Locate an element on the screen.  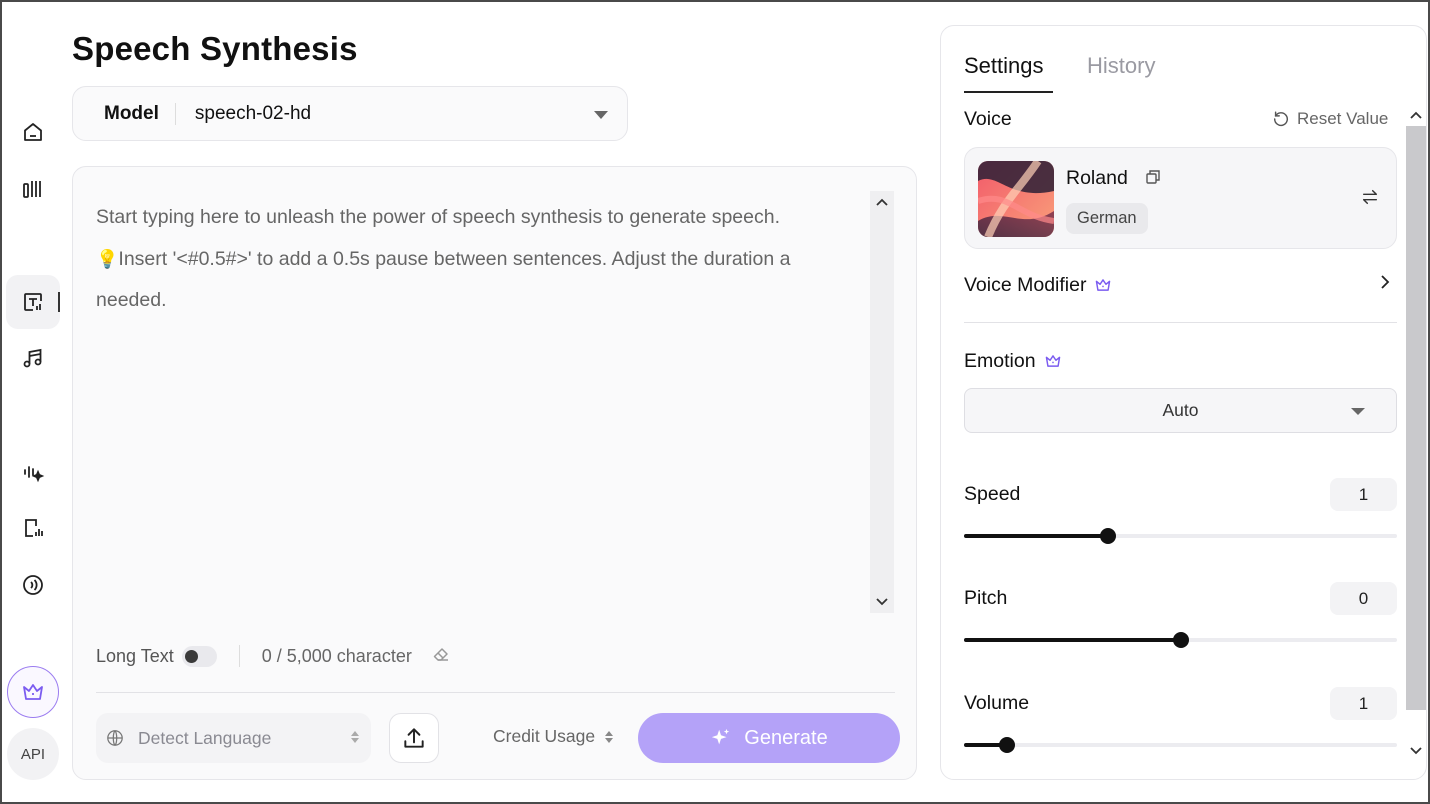
tab-history: History is located at coordinates (1121, 66).